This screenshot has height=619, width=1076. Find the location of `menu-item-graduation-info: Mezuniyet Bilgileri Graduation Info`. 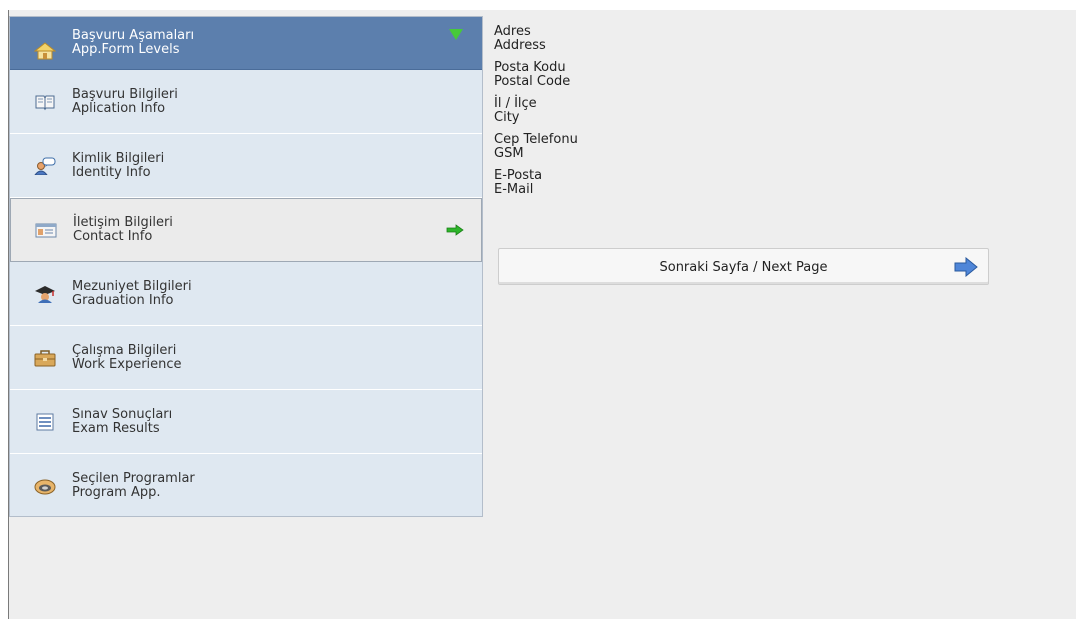

menu-item-graduation-info: Mezuniyet Bilgileri Graduation Info is located at coordinates (246, 294).